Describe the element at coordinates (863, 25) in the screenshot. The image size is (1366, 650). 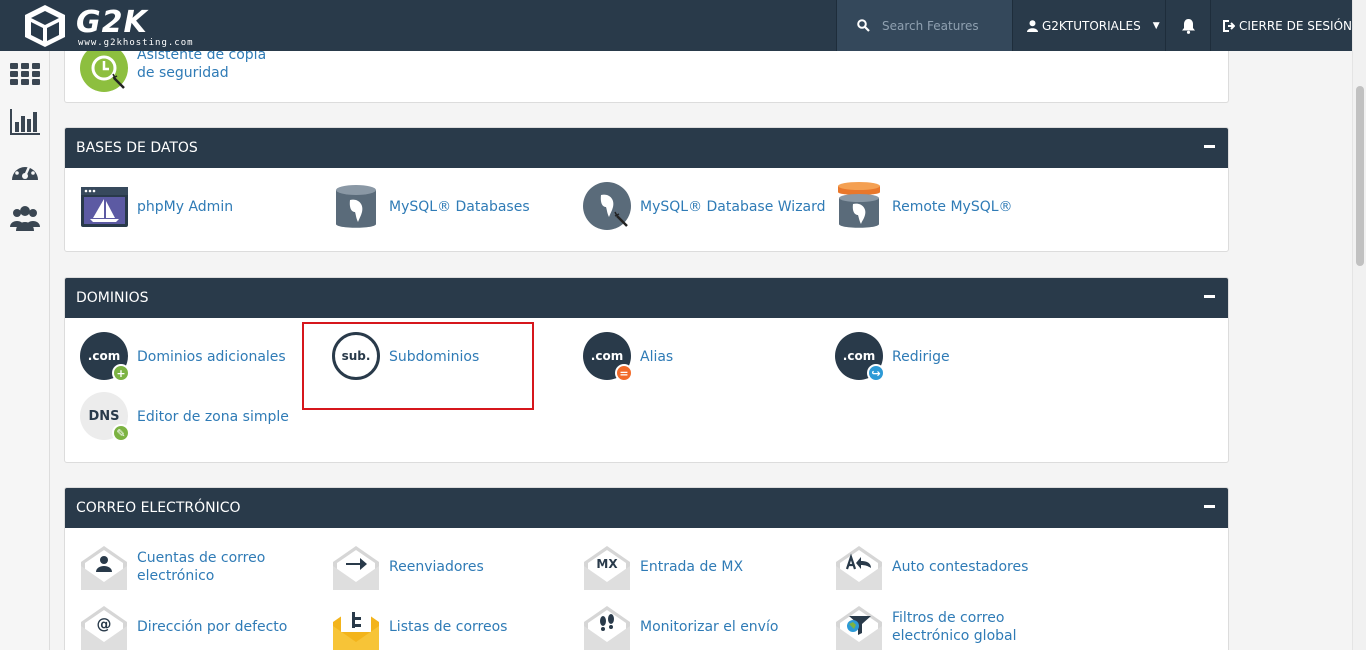
I see `search-icon` at that location.